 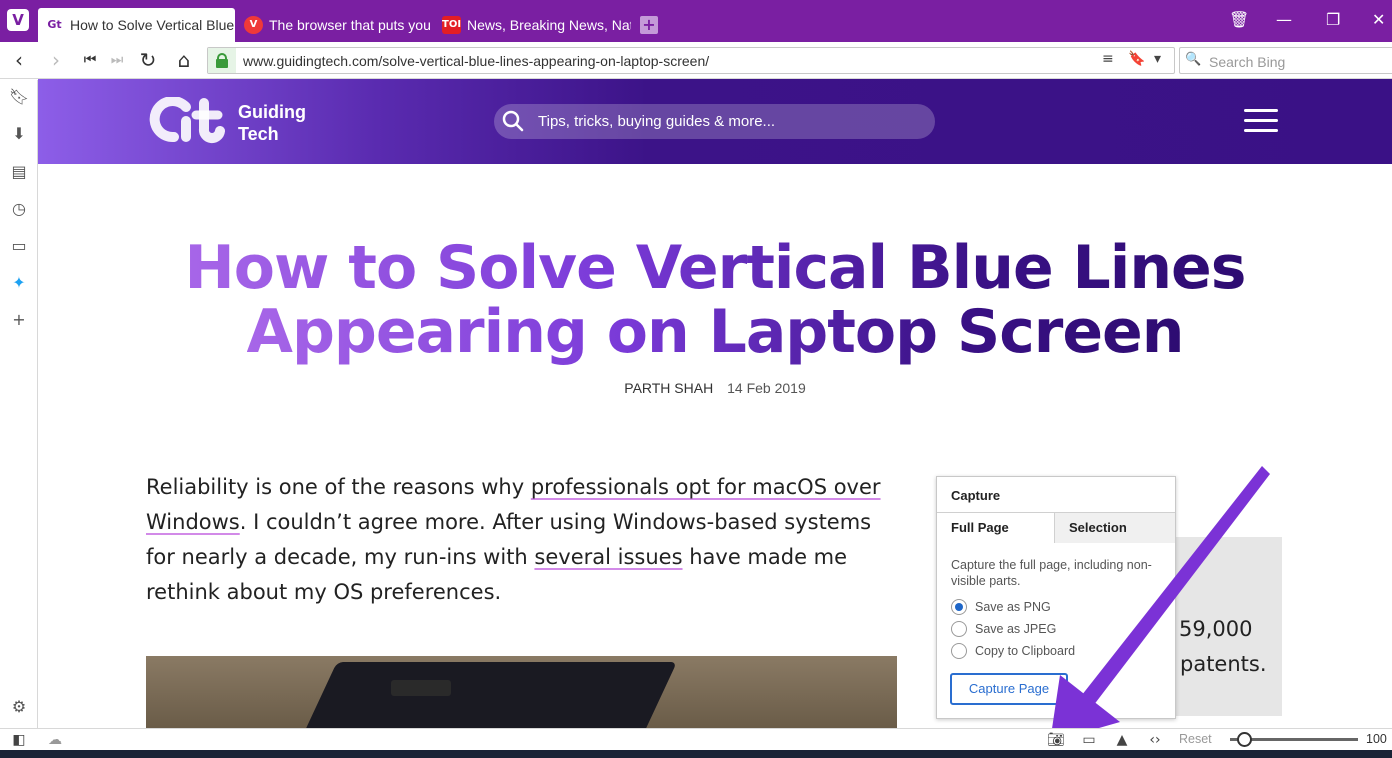 I want to click on home-button: ⌂, so click(x=184, y=60).